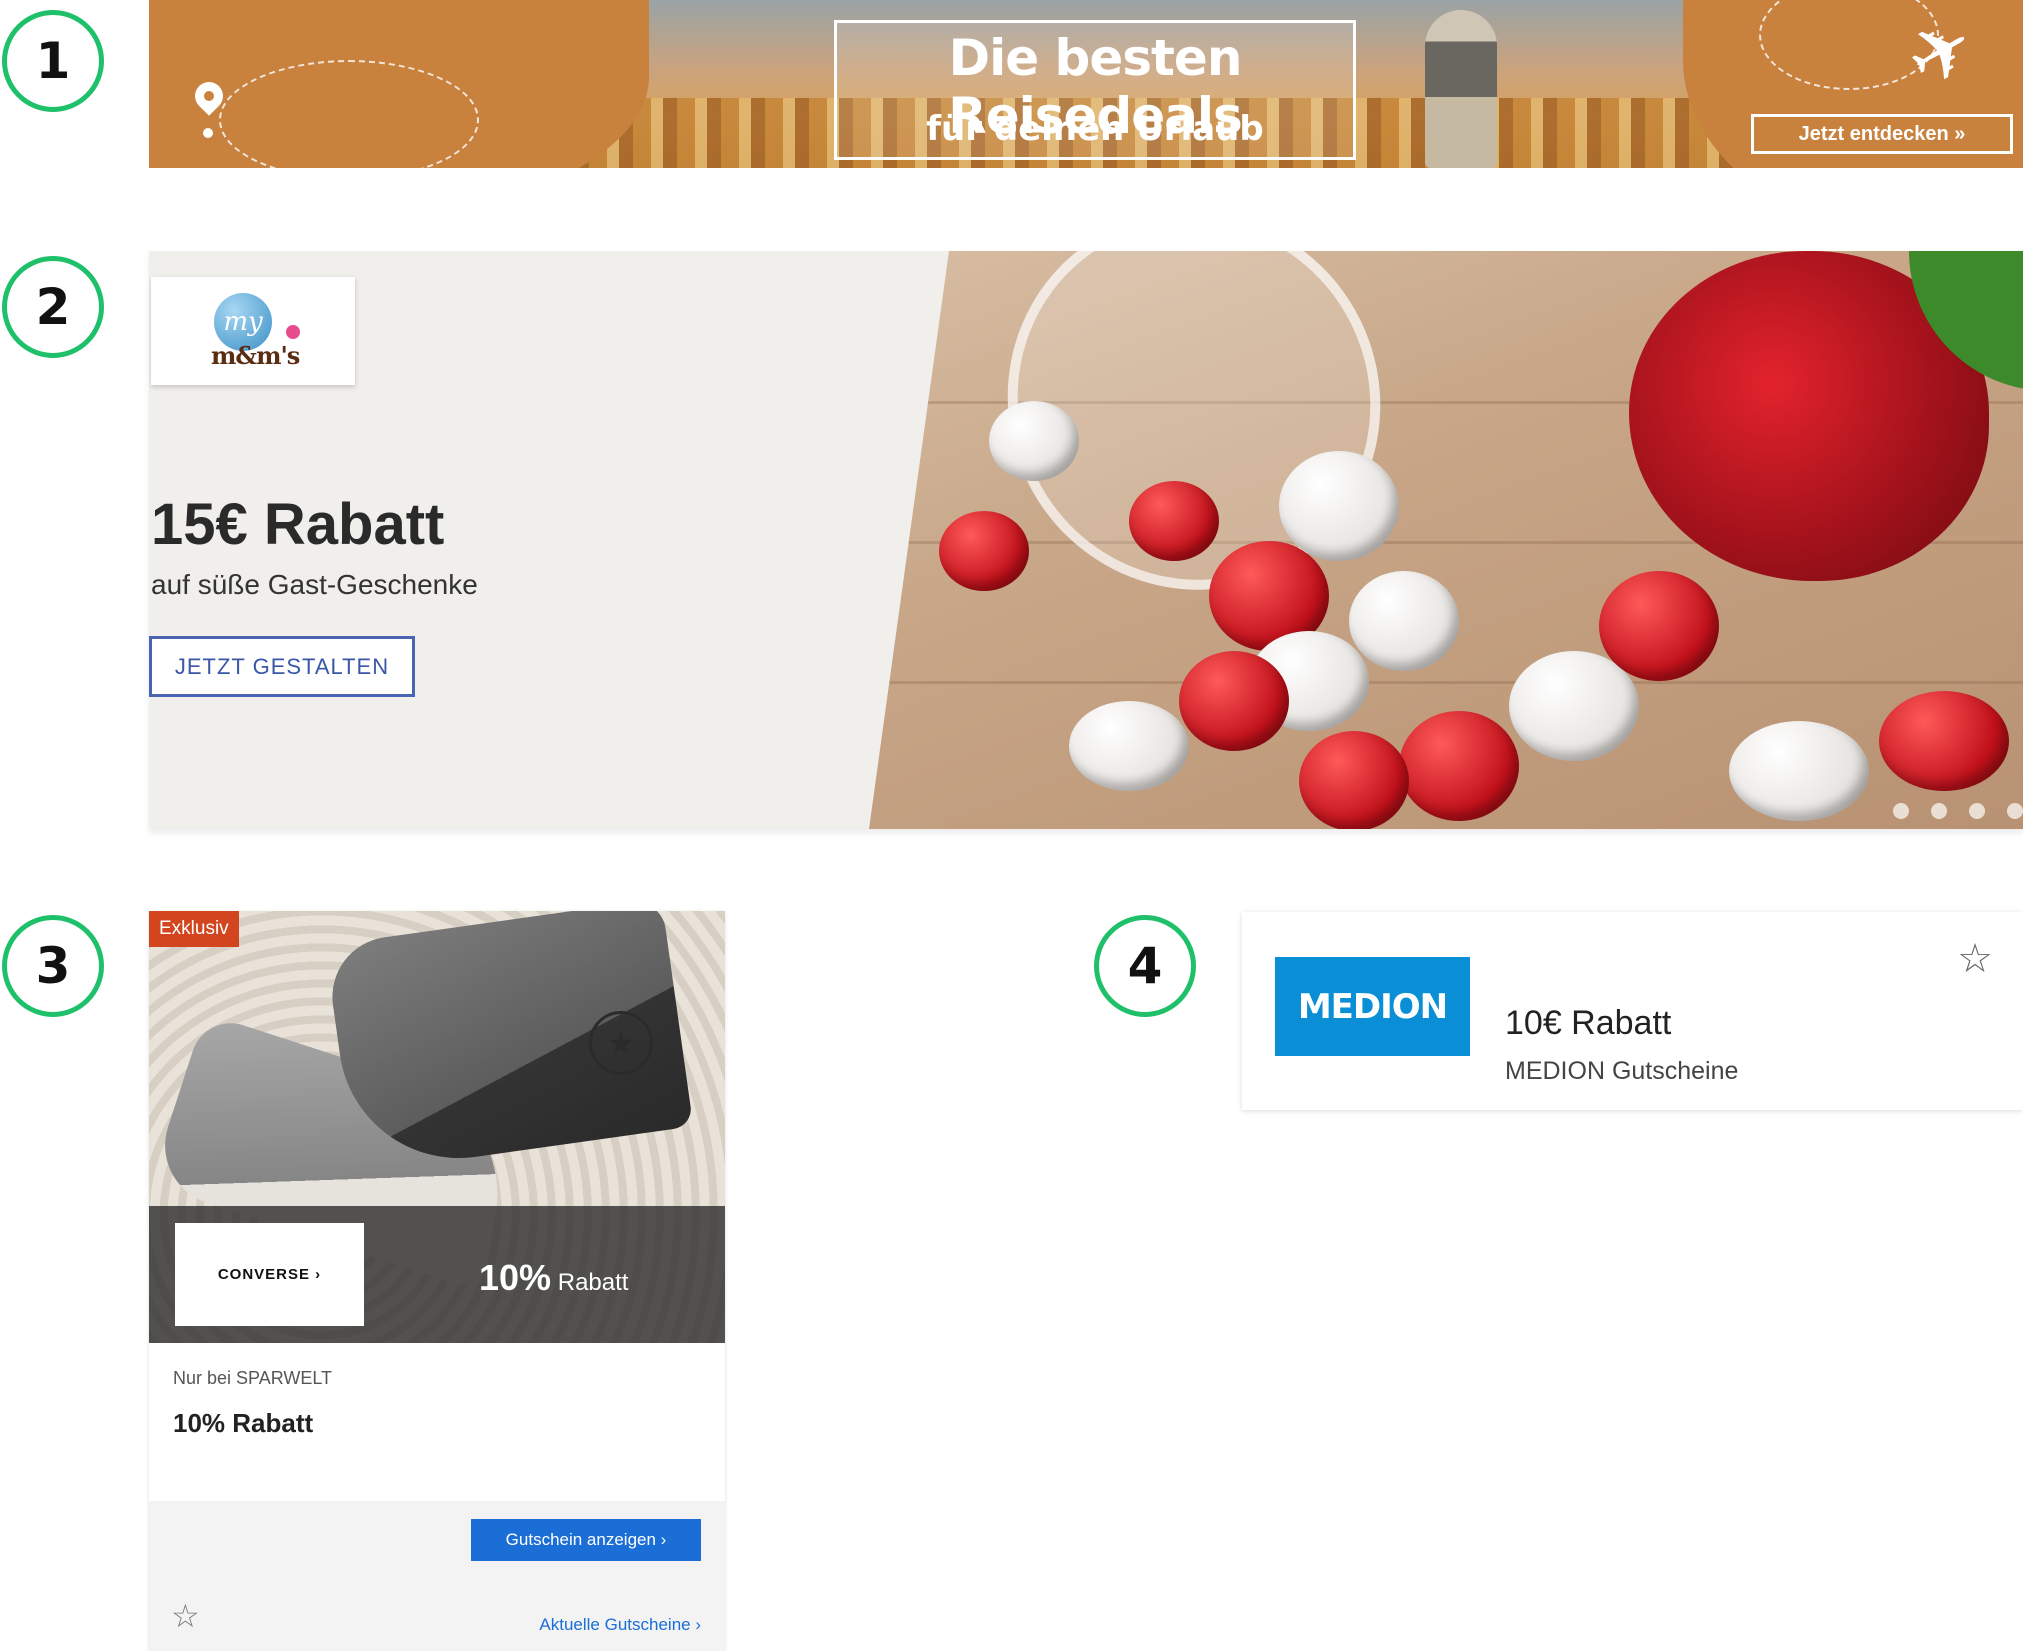 This screenshot has height=1651, width=2023. Describe the element at coordinates (553, 1278) in the screenshot. I see `discount-overlay: 10% Rabatt` at that location.